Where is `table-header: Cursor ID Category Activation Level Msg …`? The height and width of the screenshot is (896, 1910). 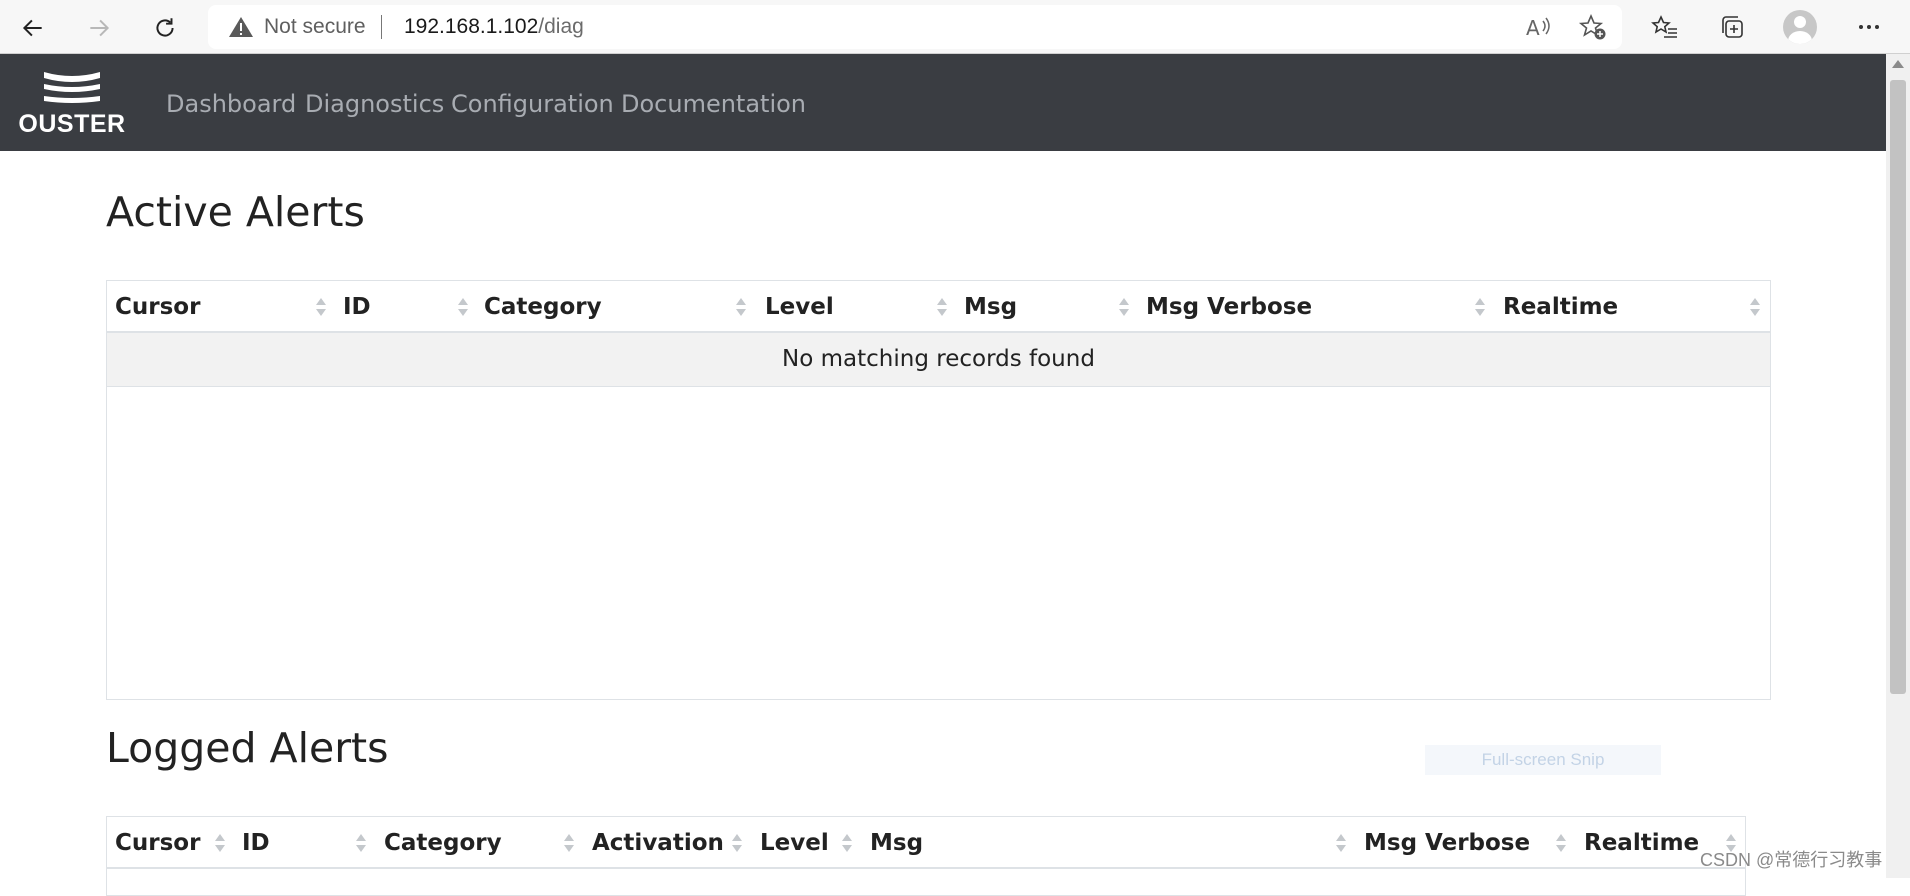
table-header: Cursor ID Category Activation Level Msg … is located at coordinates (926, 843).